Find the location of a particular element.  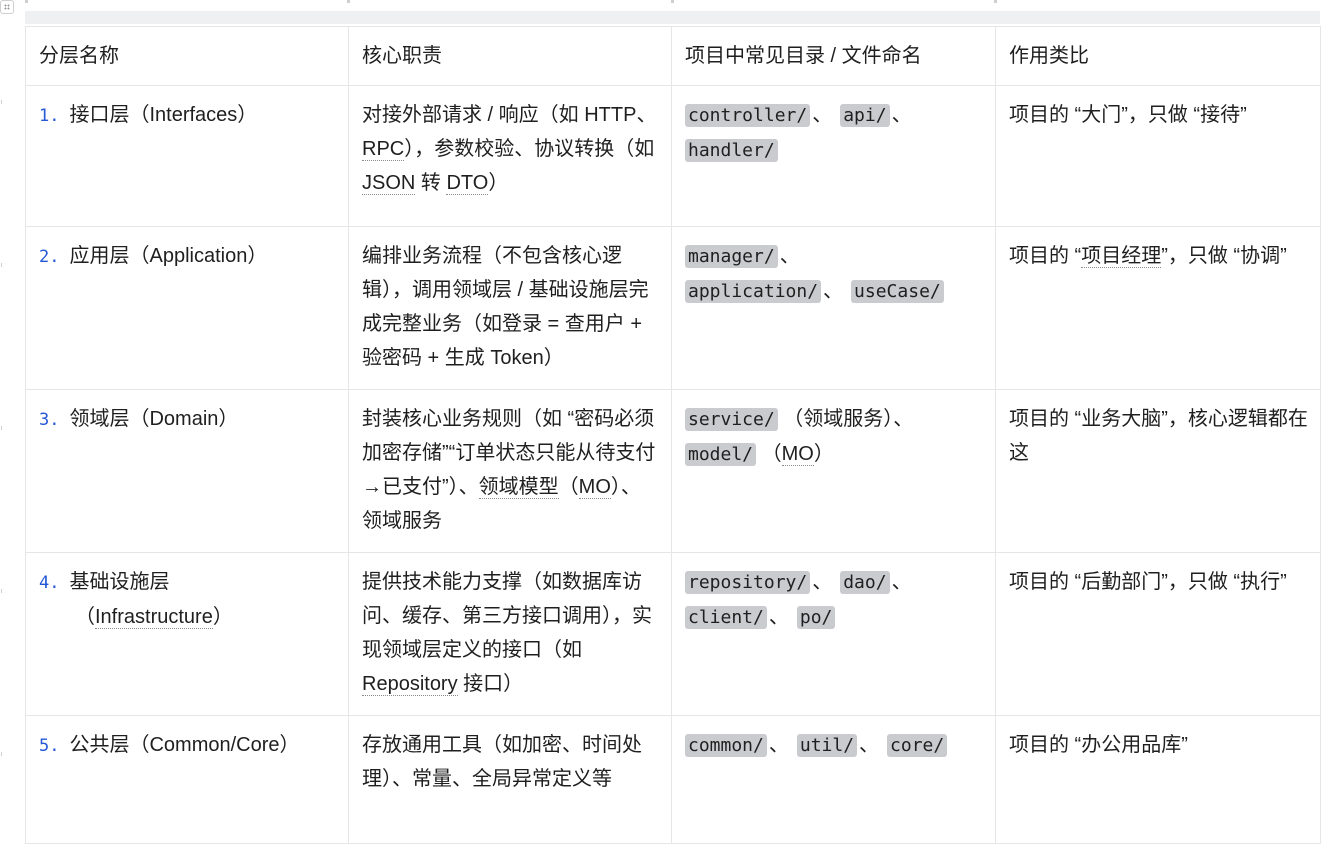

code-dir: common/ is located at coordinates (726, 745).